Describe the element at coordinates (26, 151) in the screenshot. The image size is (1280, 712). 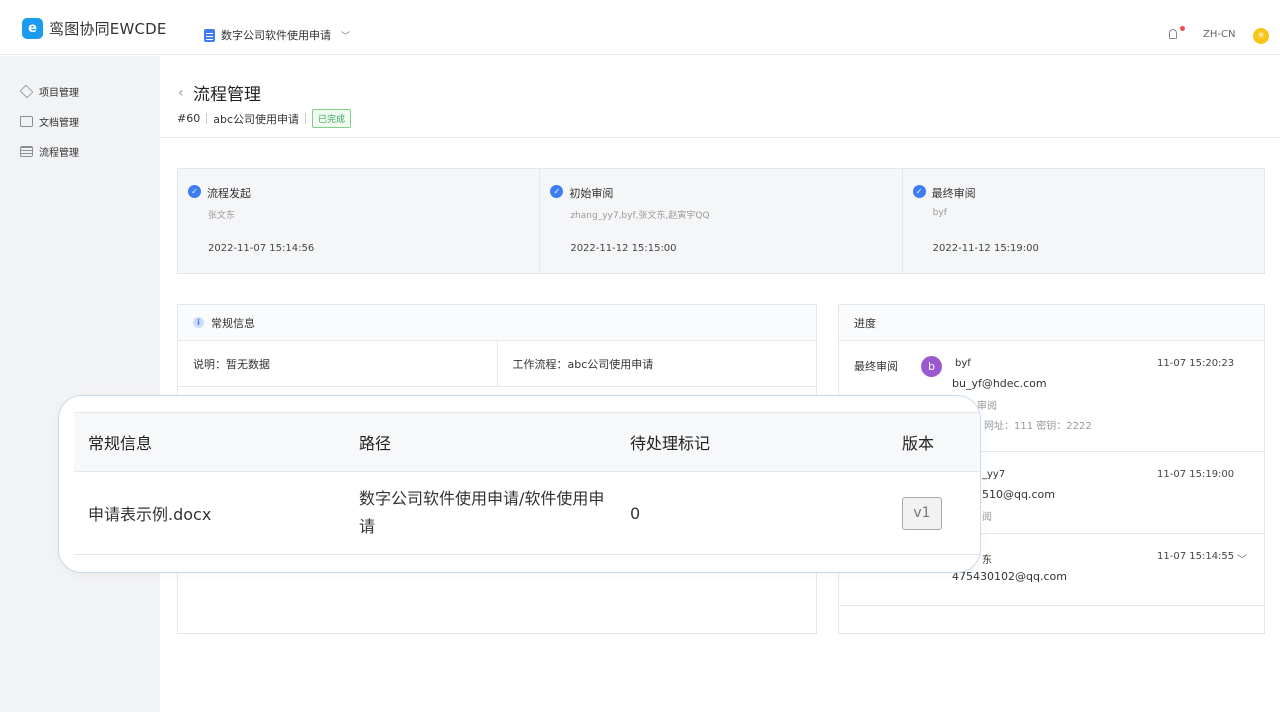
I see `flow-icon` at that location.